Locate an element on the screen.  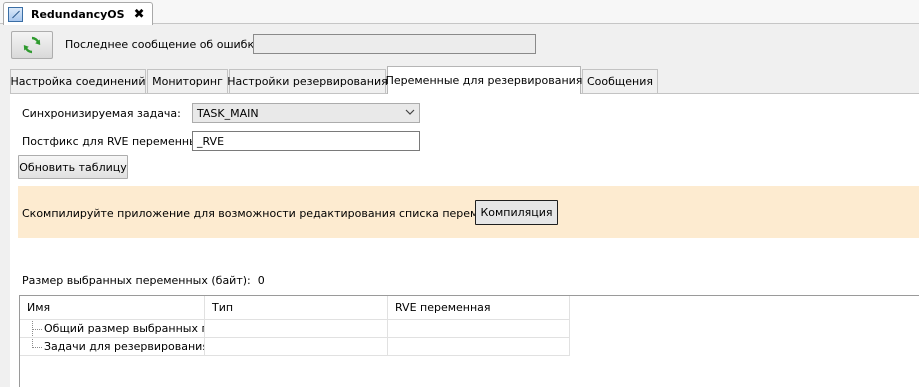
tree-row: Задачи для резервирования: is located at coordinates (295, 347).